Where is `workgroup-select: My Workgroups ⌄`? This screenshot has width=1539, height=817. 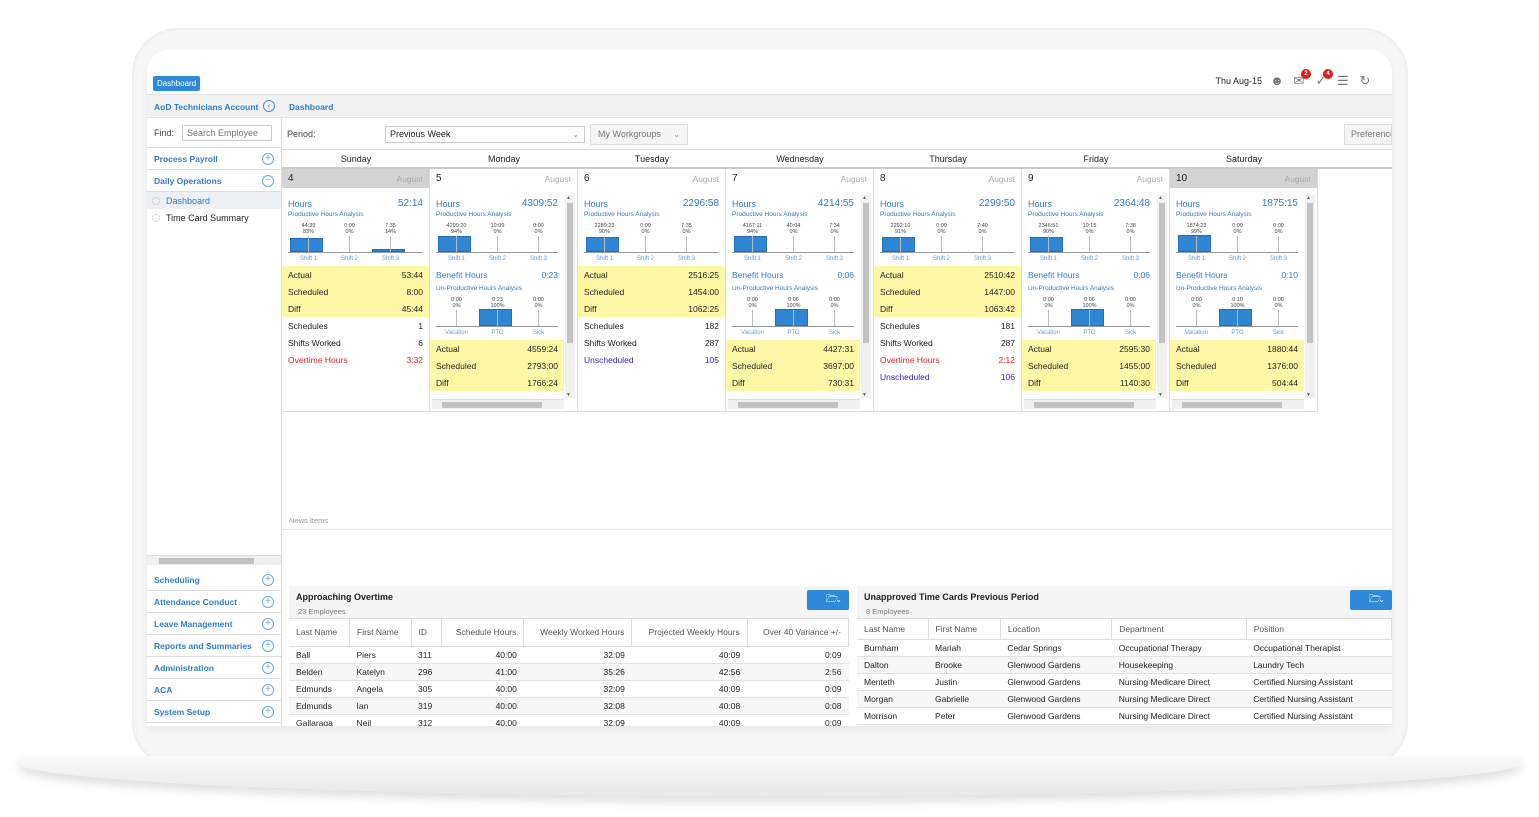
workgroup-select: My Workgroups ⌄ is located at coordinates (639, 134).